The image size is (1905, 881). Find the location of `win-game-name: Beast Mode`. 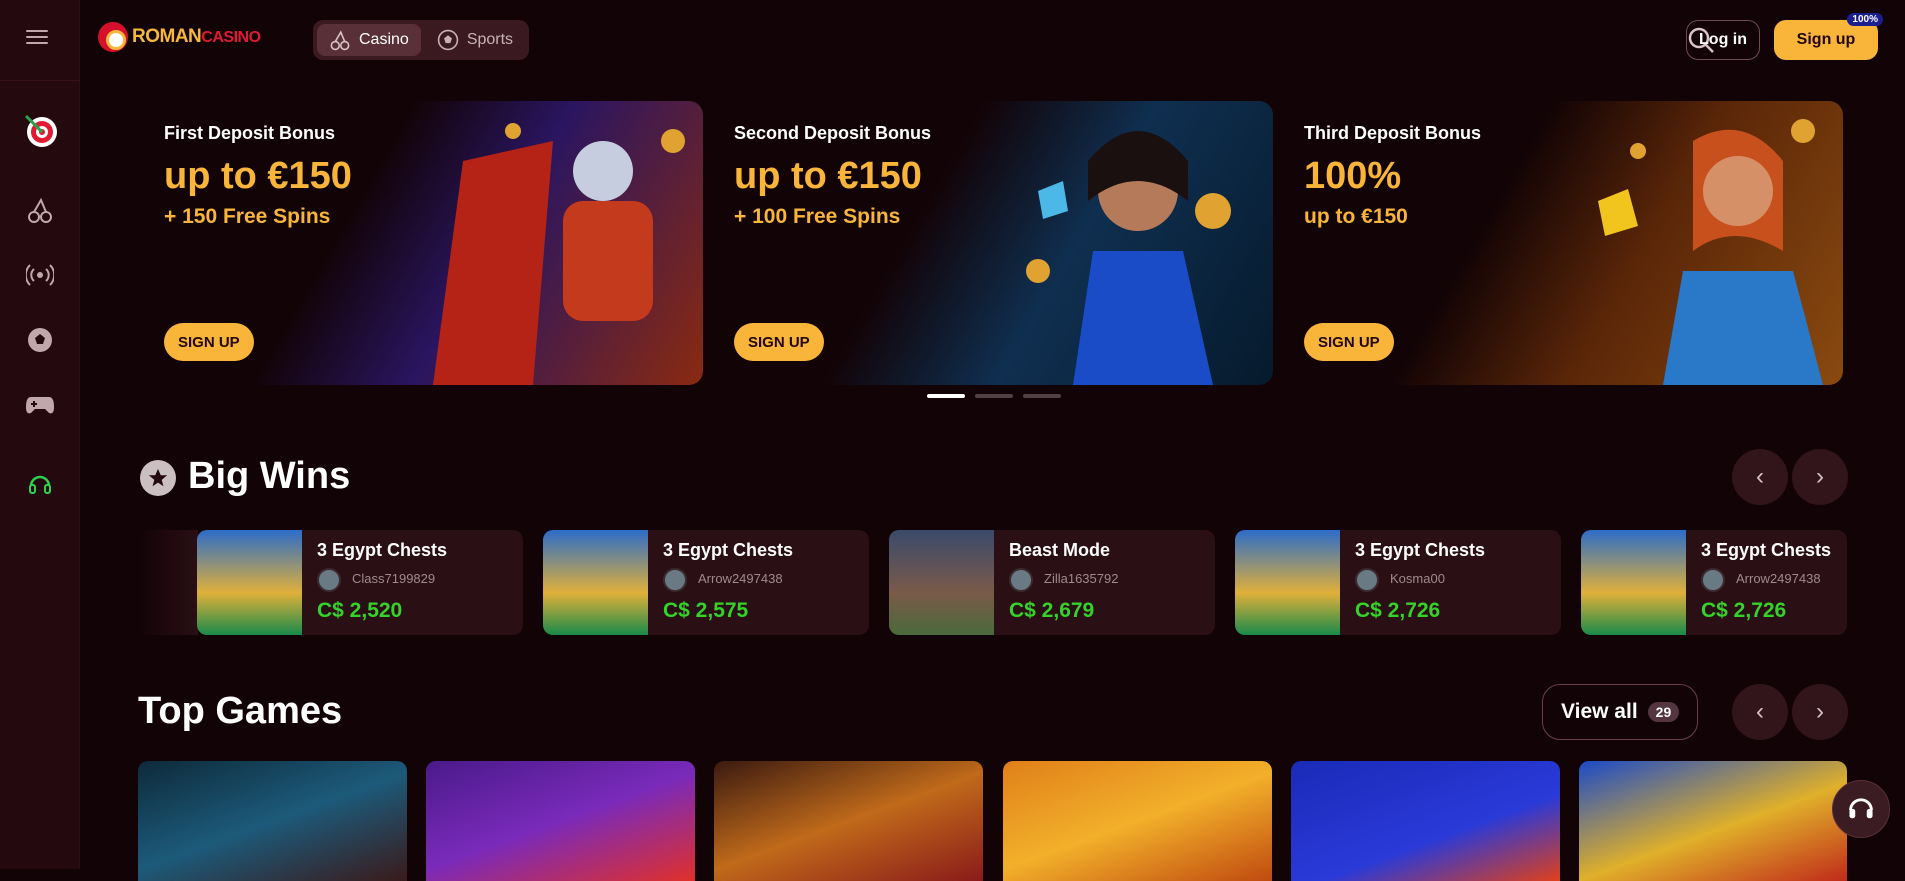

win-game-name: Beast Mode is located at coordinates (1060, 550).